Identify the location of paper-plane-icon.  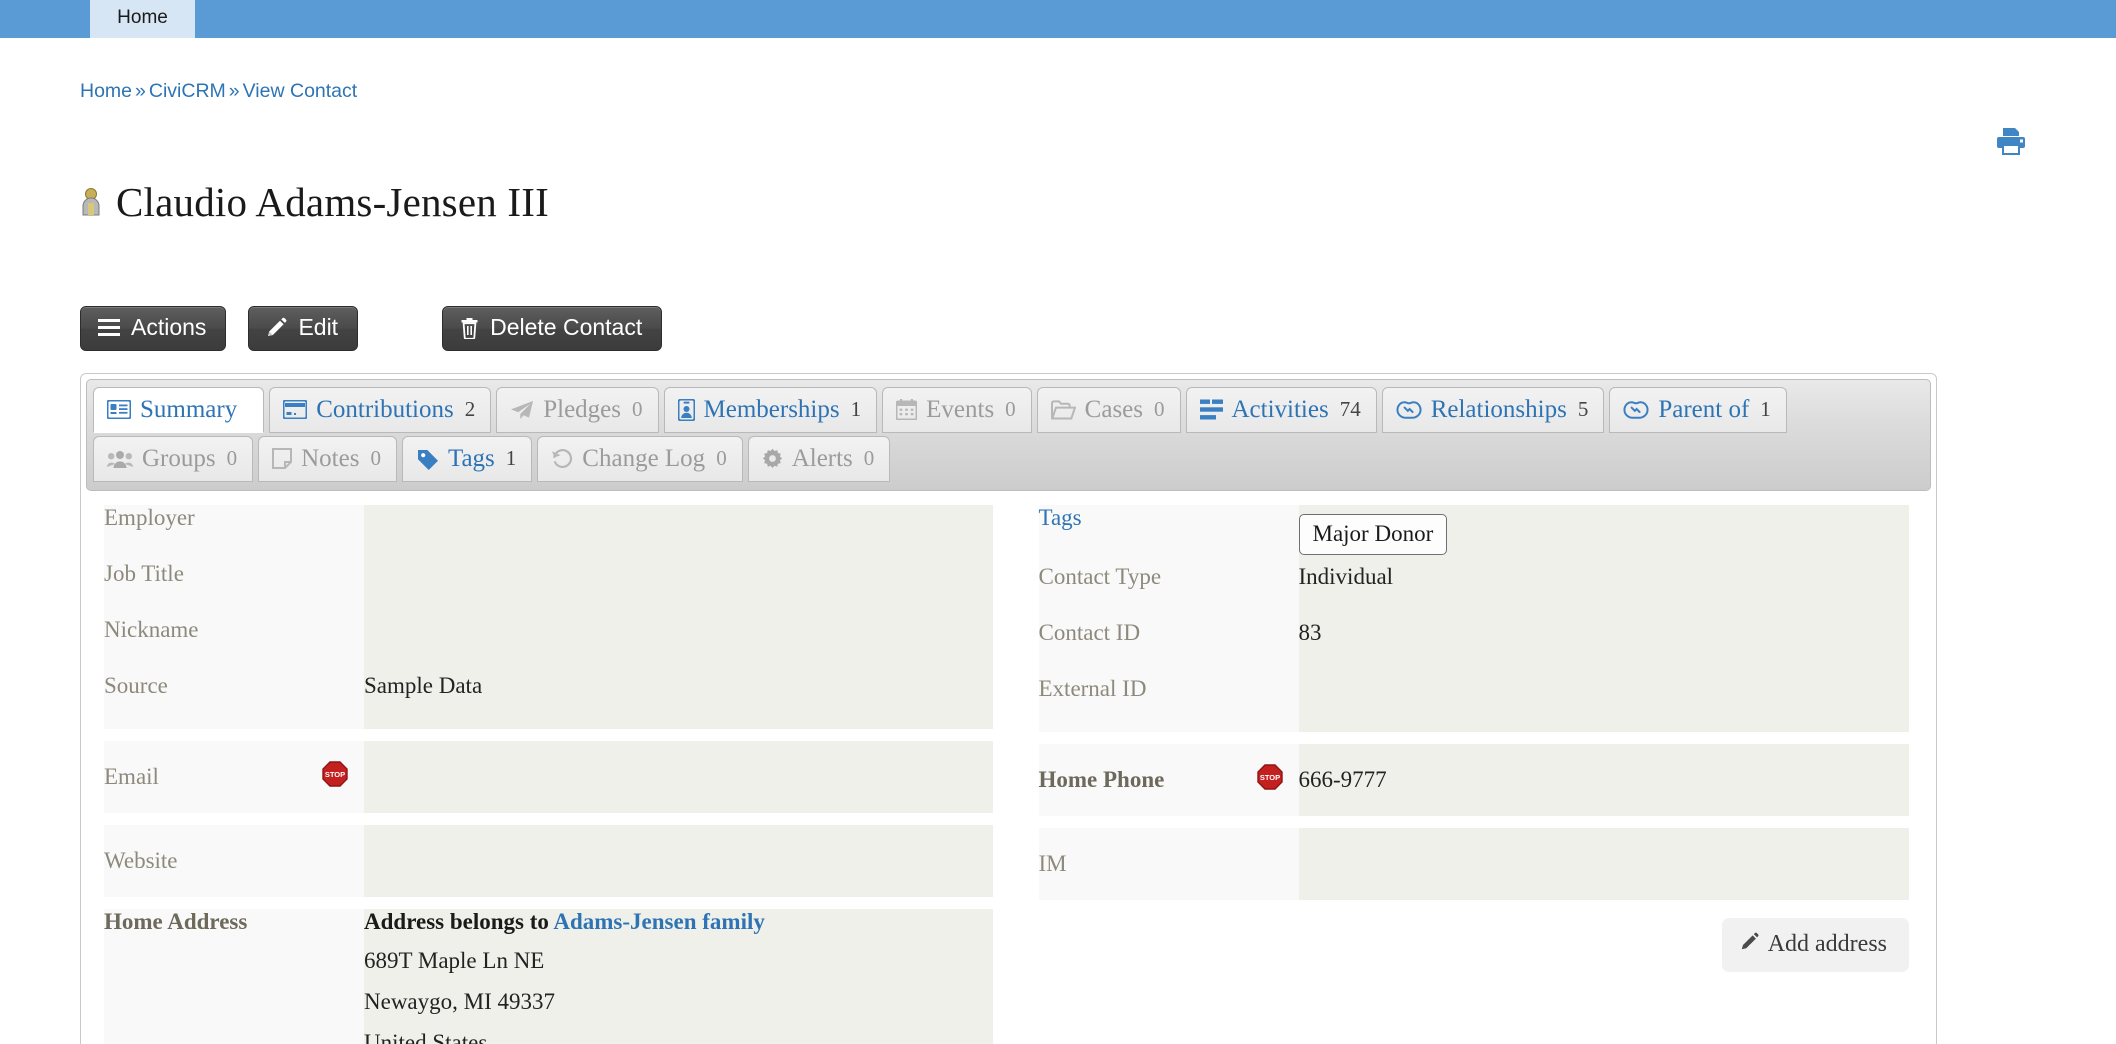
(522, 410).